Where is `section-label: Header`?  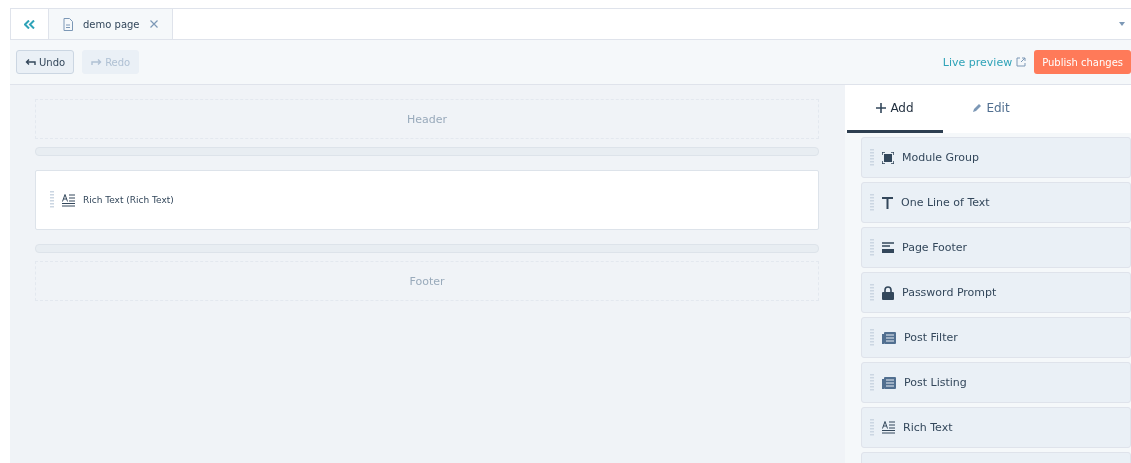
section-label: Header is located at coordinates (427, 119).